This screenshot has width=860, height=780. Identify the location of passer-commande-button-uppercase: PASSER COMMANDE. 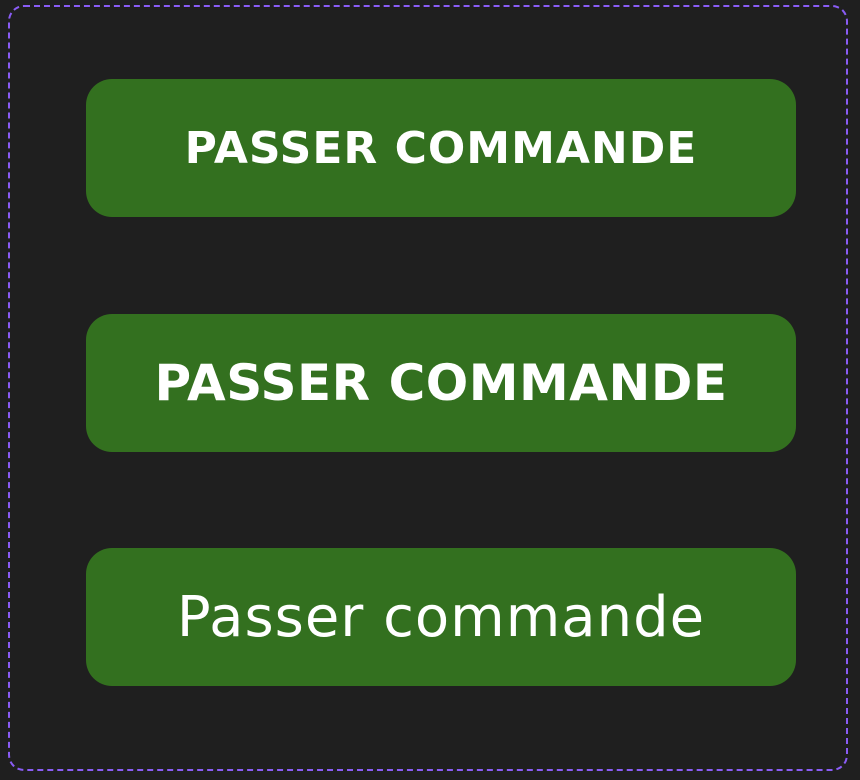
(441, 148).